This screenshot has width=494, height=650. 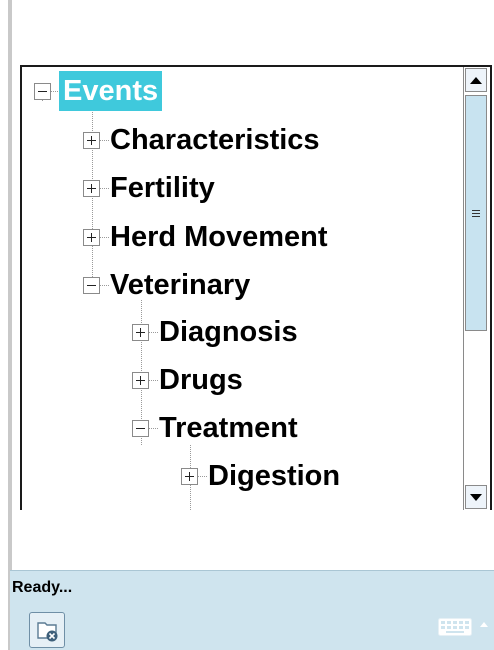 I want to click on tree-node-label: Herd Movement, so click(x=219, y=237).